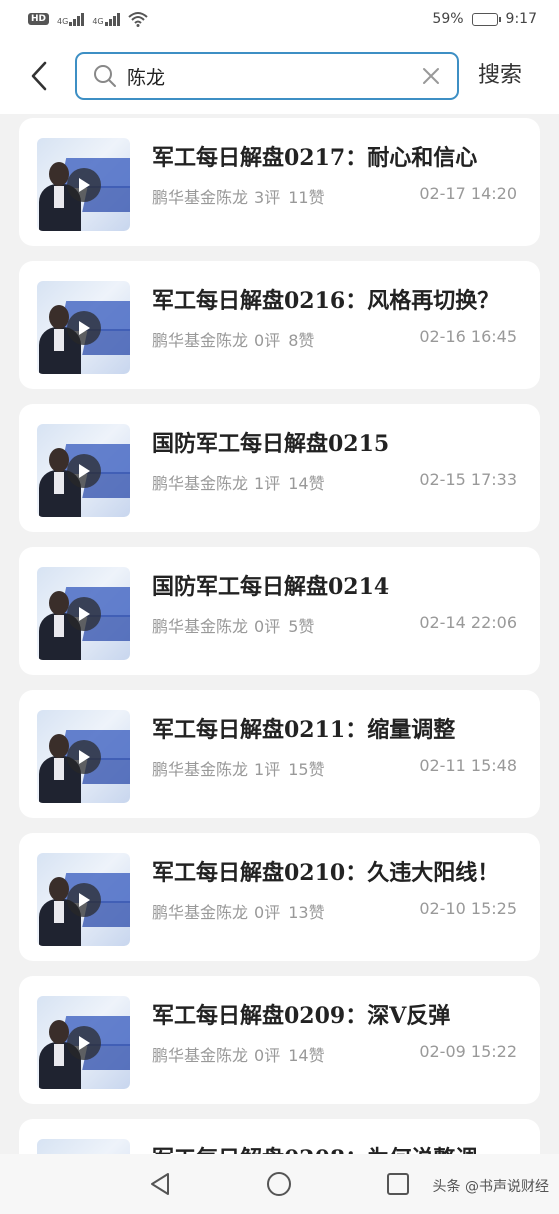 This screenshot has height=1214, width=559. What do you see at coordinates (468, 479) in the screenshot?
I see `result-time: 02-15 17:33` at bounding box center [468, 479].